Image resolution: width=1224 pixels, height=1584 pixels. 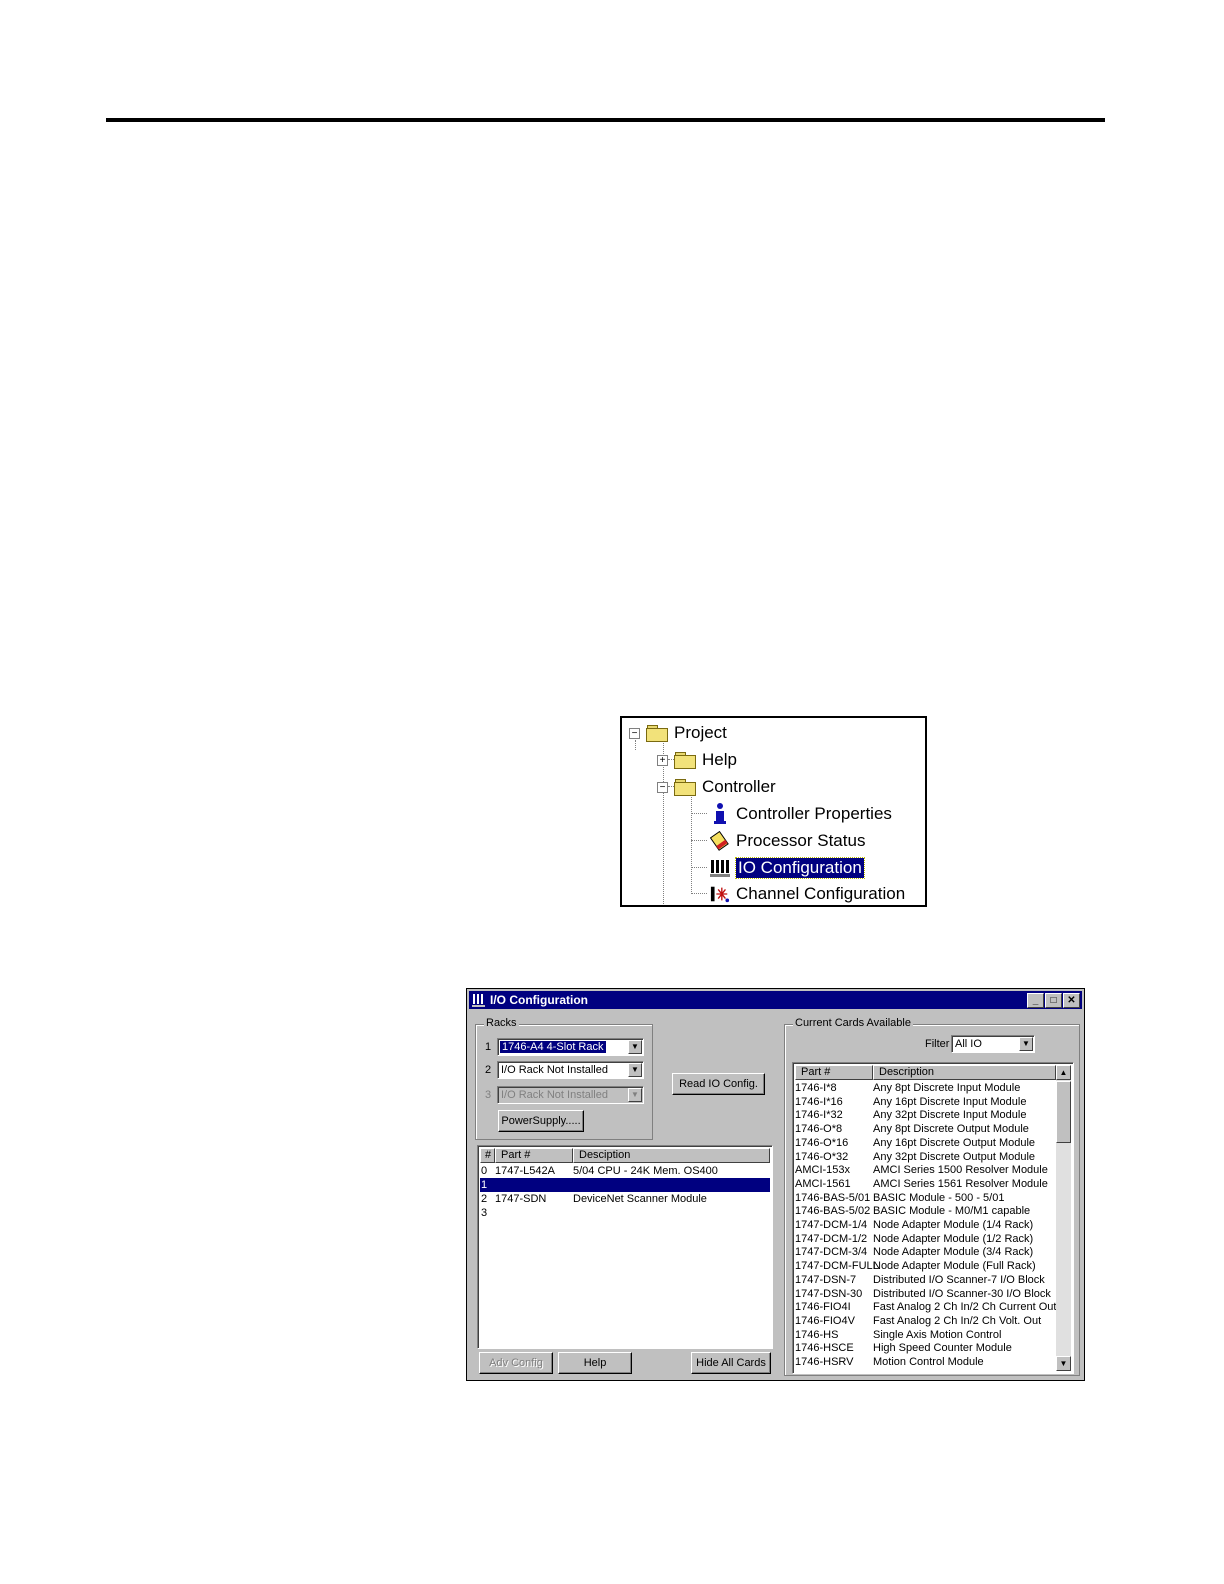 I want to click on card-description: AMCI Series 1500 Resolver Module, so click(x=960, y=1170).